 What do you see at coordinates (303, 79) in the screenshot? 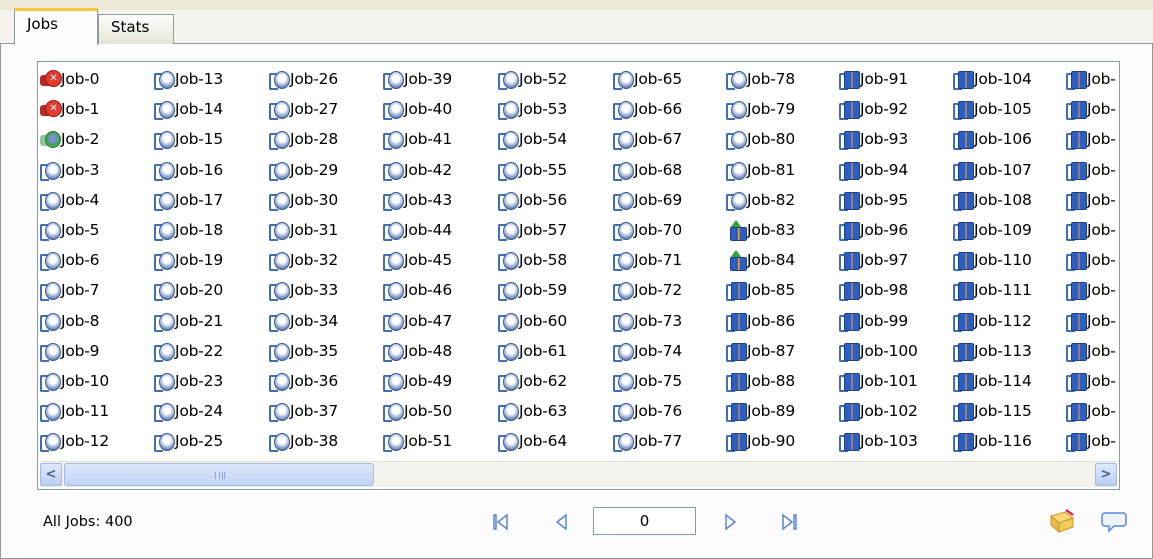
I see `job-item: Job-26` at bounding box center [303, 79].